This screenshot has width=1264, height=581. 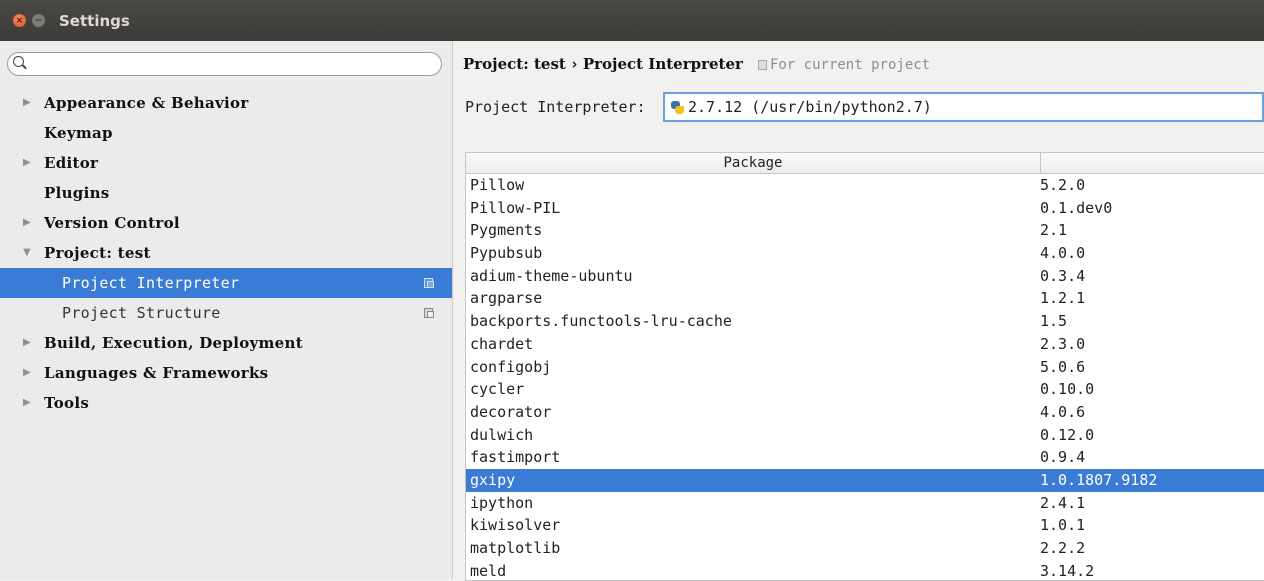 What do you see at coordinates (514, 64) in the screenshot?
I see `breadcrumb-parent: Project: test` at bounding box center [514, 64].